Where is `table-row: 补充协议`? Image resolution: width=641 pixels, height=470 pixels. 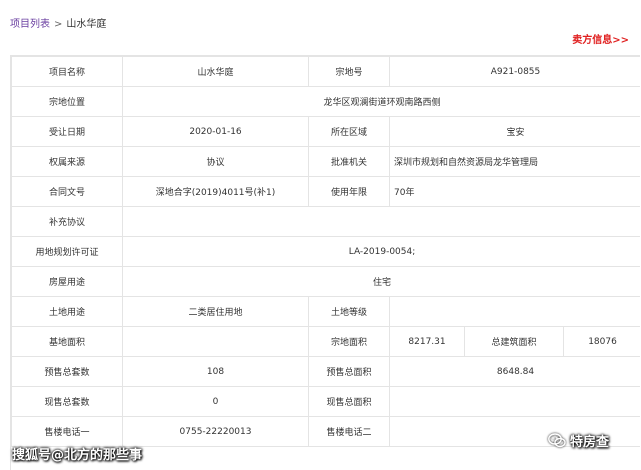
table-row: 补充协议 is located at coordinates (325, 221).